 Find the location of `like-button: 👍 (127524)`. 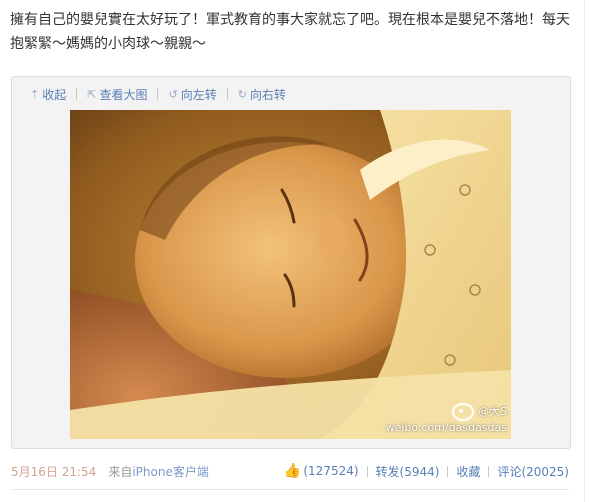

like-button: 👍 (127524) is located at coordinates (321, 471).